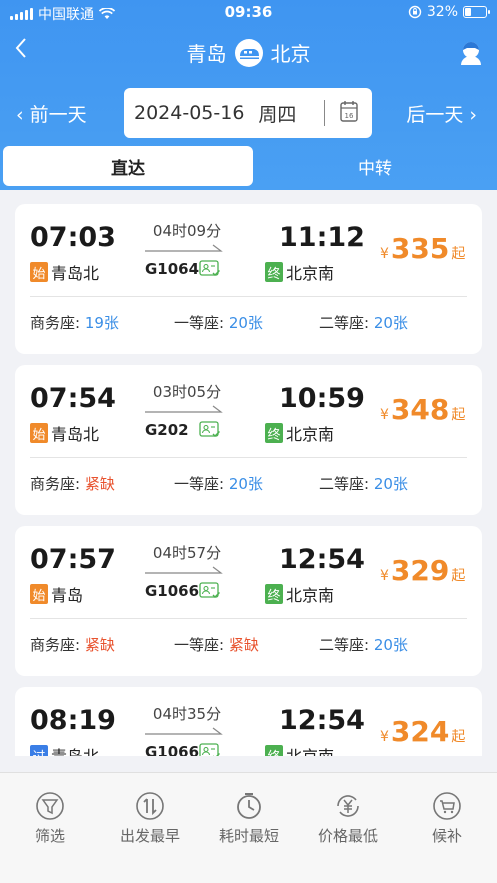 The width and height of the screenshot is (497, 883). I want to click on departure-station: 始 青岛北, so click(64, 433).